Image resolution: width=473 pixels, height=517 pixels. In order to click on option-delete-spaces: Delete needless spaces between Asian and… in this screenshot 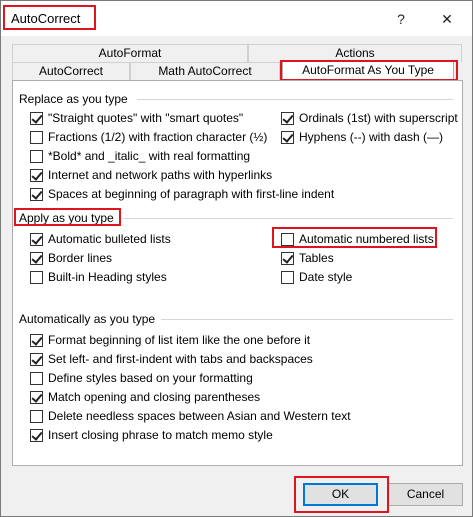, I will do `click(190, 416)`.